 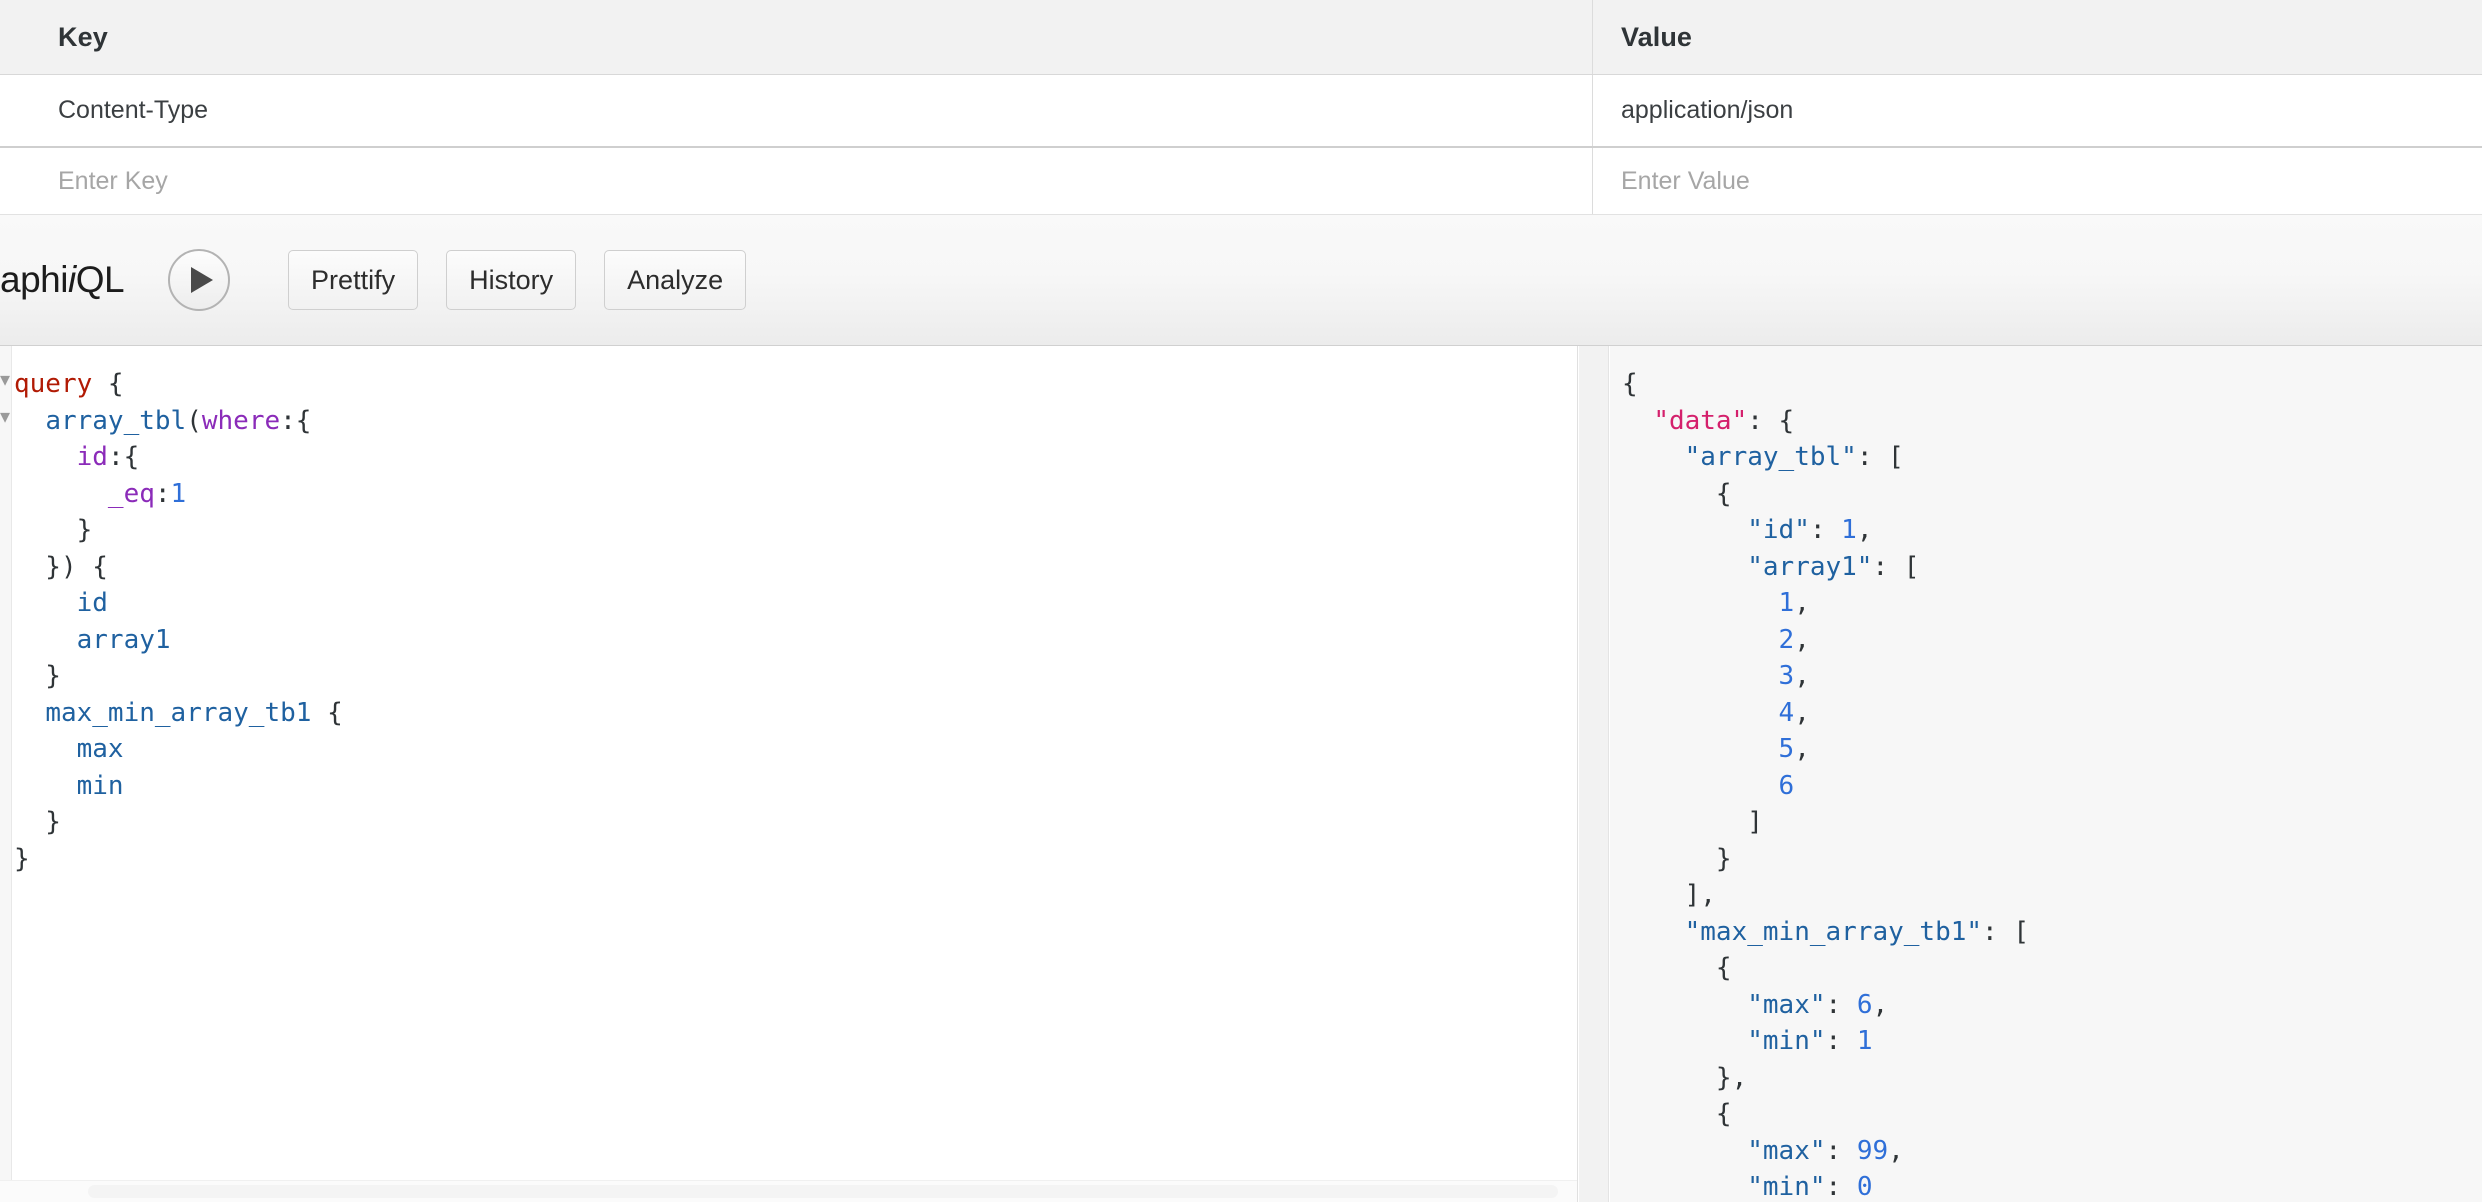 I want to click on code-token: ], so click(x=1692, y=822).